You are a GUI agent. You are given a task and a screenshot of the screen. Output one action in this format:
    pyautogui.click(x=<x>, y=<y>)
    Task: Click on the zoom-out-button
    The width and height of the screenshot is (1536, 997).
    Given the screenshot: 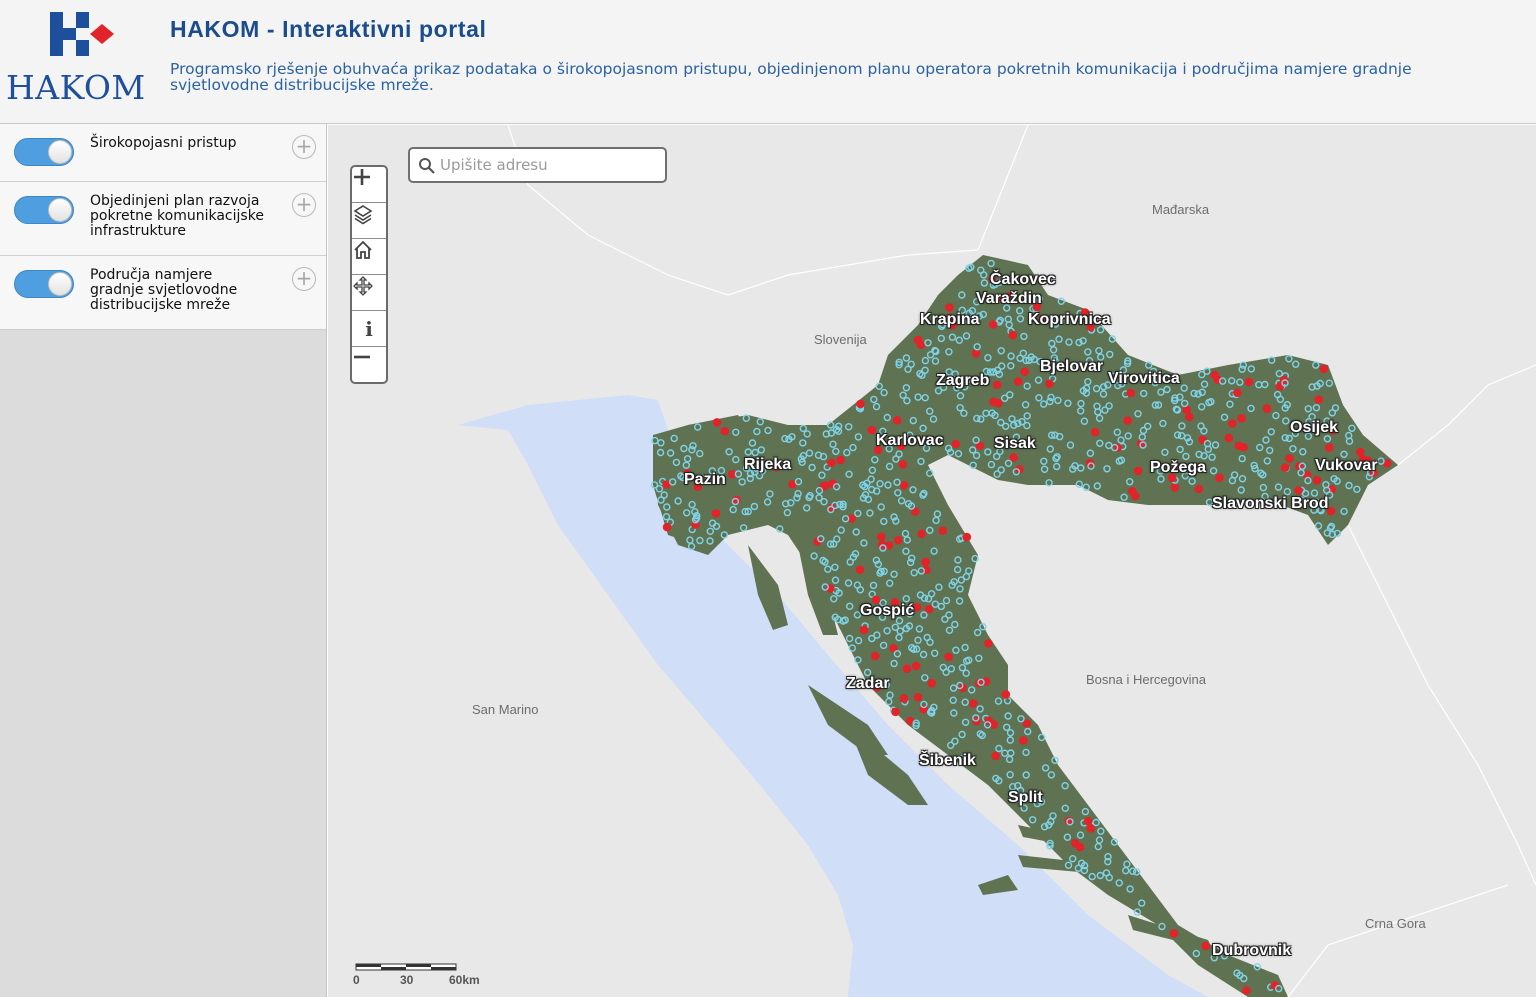 What is the action you would take?
    pyautogui.click(x=369, y=365)
    